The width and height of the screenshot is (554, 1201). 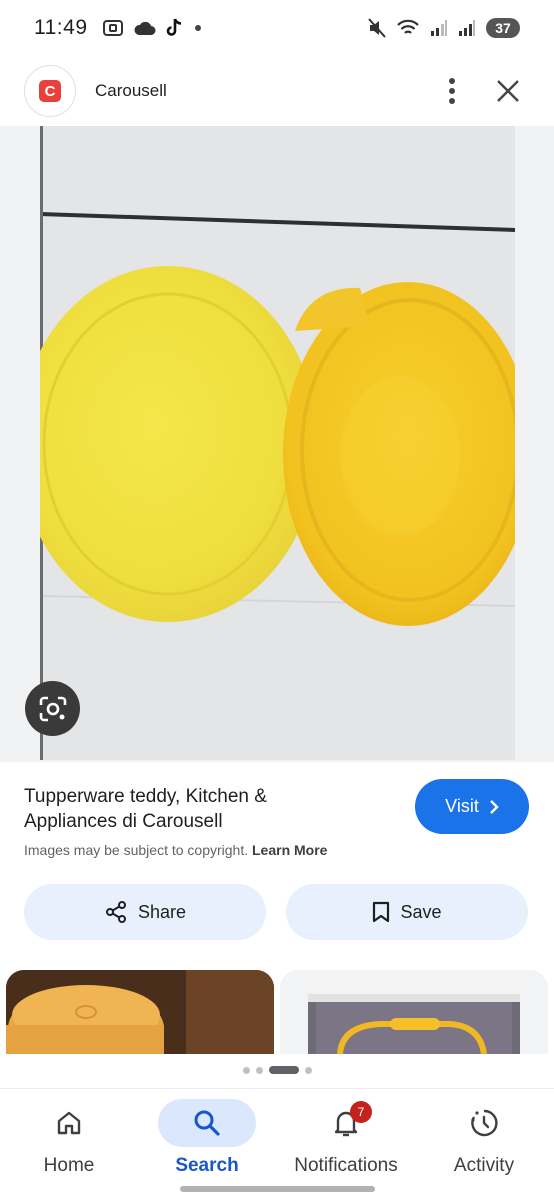 What do you see at coordinates (277, 91) in the screenshot?
I see `result-header: C Carousell` at bounding box center [277, 91].